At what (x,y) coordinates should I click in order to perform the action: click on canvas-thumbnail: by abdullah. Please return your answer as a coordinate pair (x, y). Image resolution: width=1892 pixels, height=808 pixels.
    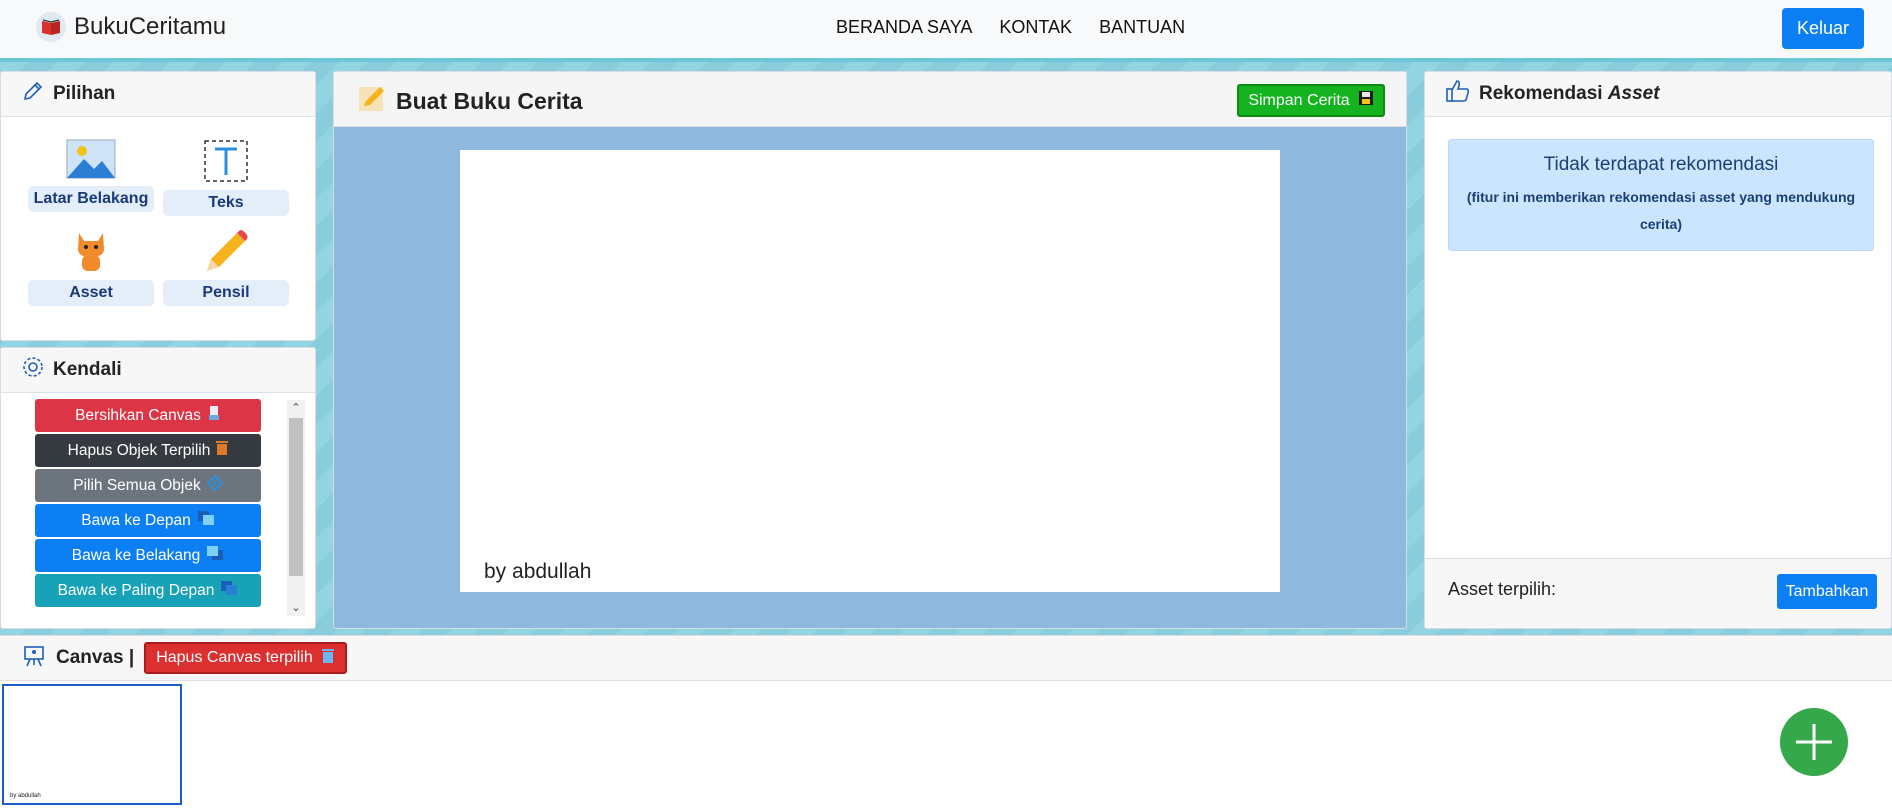
    Looking at the image, I should click on (92, 744).